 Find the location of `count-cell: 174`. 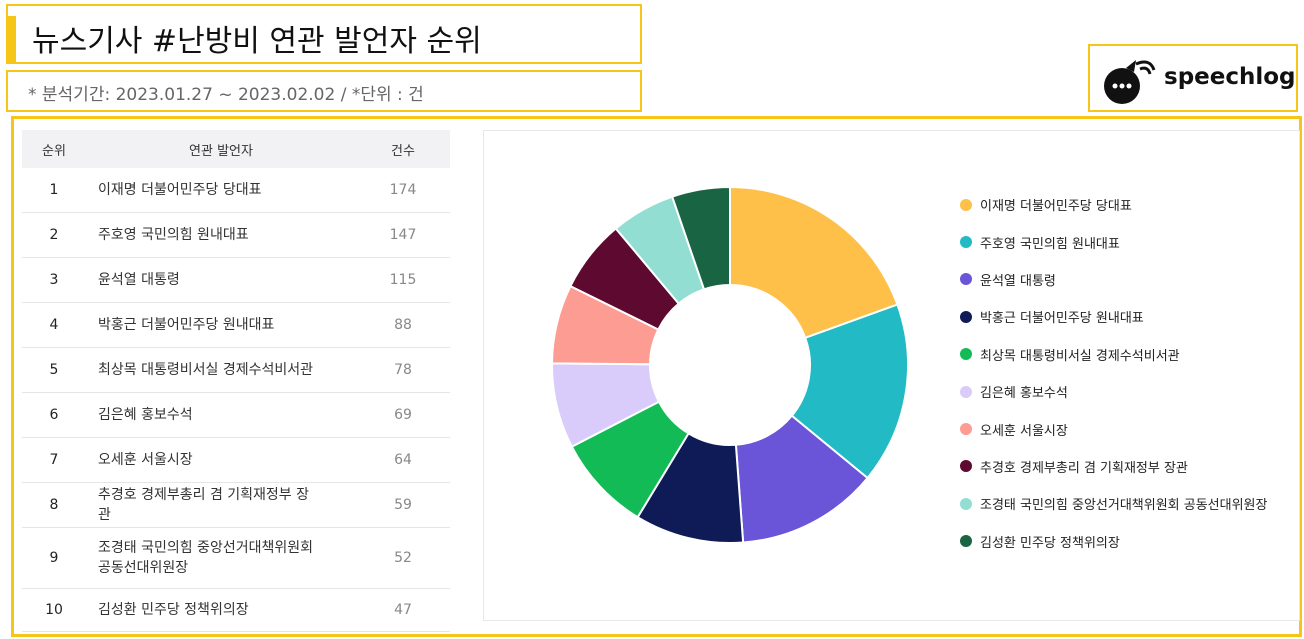

count-cell: 174 is located at coordinates (403, 190).